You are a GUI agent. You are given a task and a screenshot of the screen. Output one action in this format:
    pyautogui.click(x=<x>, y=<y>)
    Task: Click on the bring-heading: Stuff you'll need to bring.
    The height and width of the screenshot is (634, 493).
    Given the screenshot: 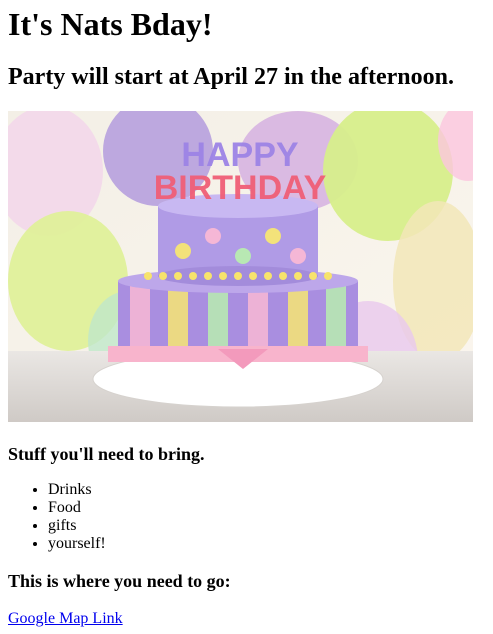 What is the action you would take?
    pyautogui.click(x=106, y=454)
    